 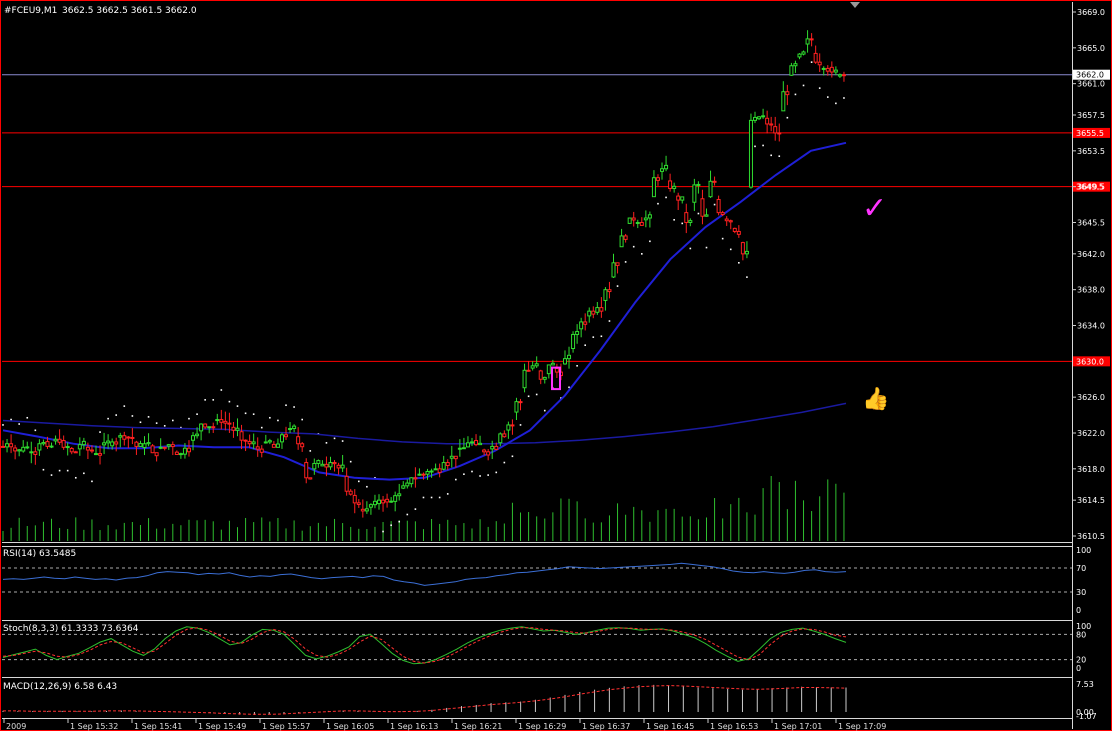 I want to click on price-tick-label: 3610.5, so click(x=1091, y=536).